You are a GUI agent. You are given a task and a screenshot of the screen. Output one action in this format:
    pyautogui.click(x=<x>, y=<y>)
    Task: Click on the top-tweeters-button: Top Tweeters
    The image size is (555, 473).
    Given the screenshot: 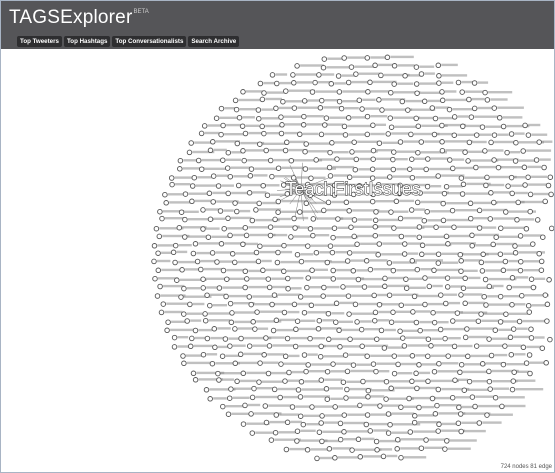 What is the action you would take?
    pyautogui.click(x=39, y=41)
    